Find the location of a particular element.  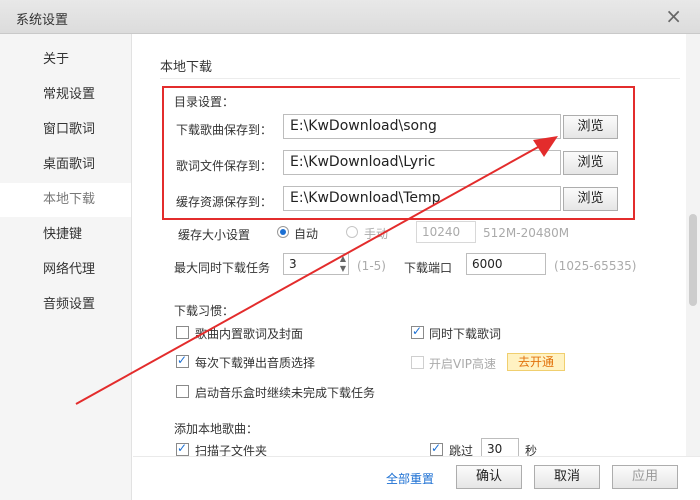

scrollbar is located at coordinates (693, 245).